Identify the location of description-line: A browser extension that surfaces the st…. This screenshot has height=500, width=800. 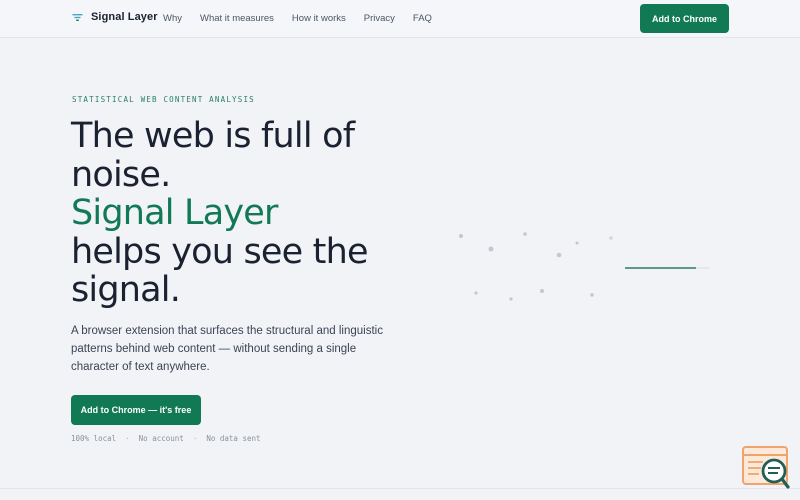
(227, 331).